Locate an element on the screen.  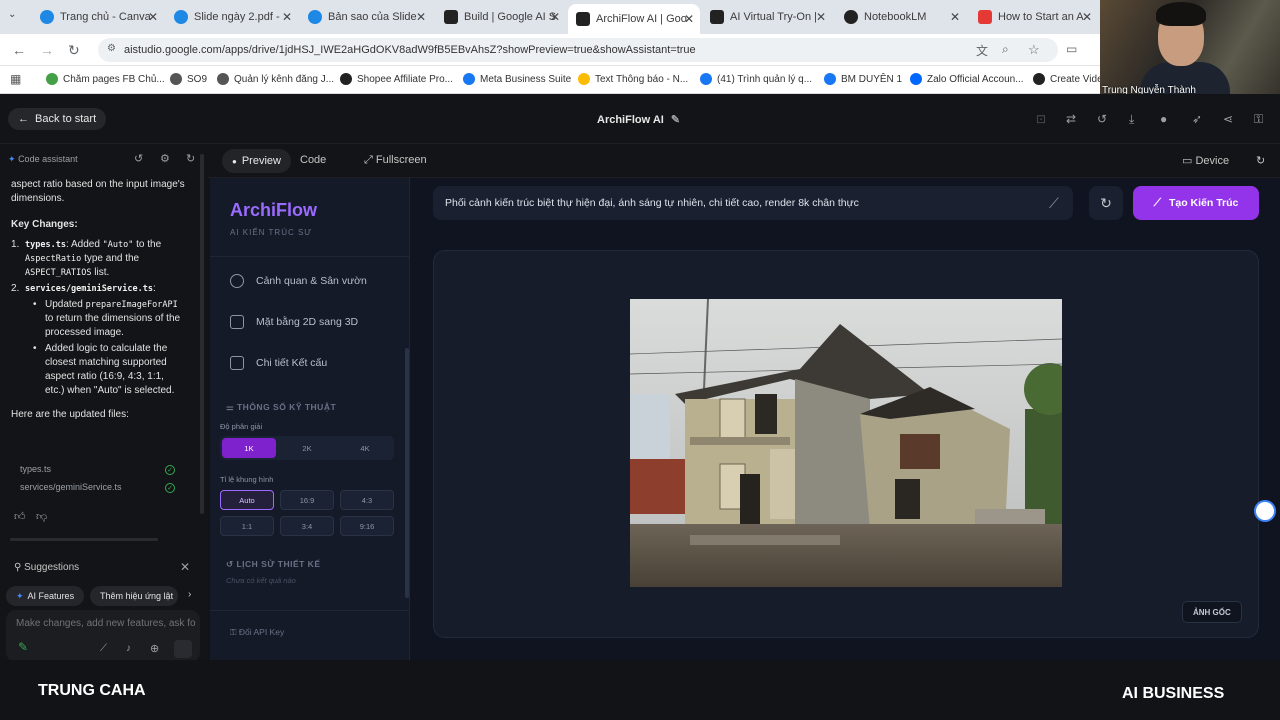
updated-files-label: Here are the updated files: is located at coordinates (70, 414).